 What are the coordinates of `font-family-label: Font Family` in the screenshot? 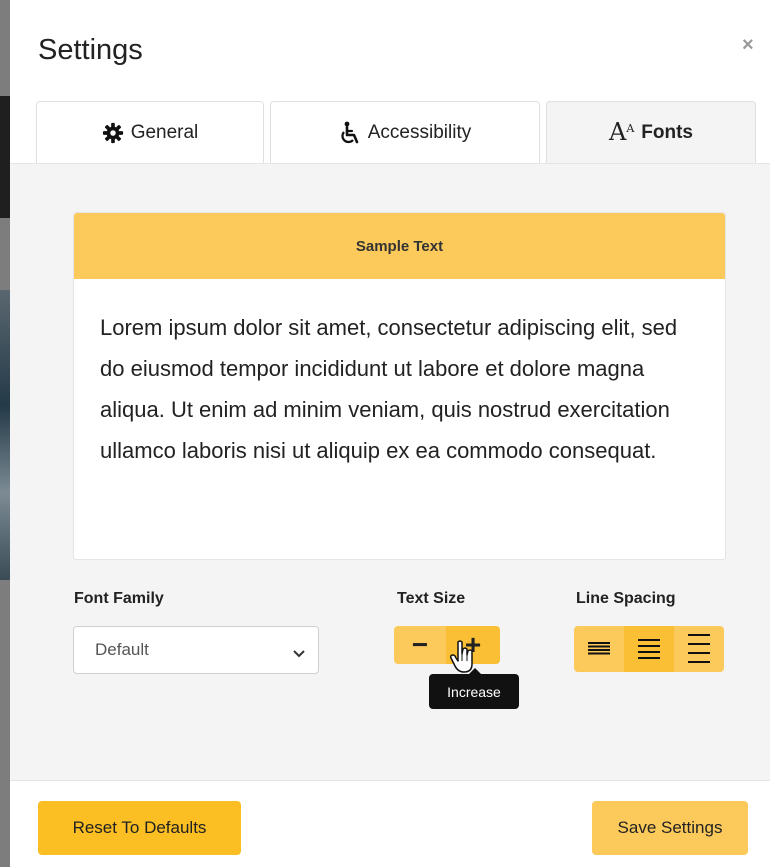 It's located at (119, 598).